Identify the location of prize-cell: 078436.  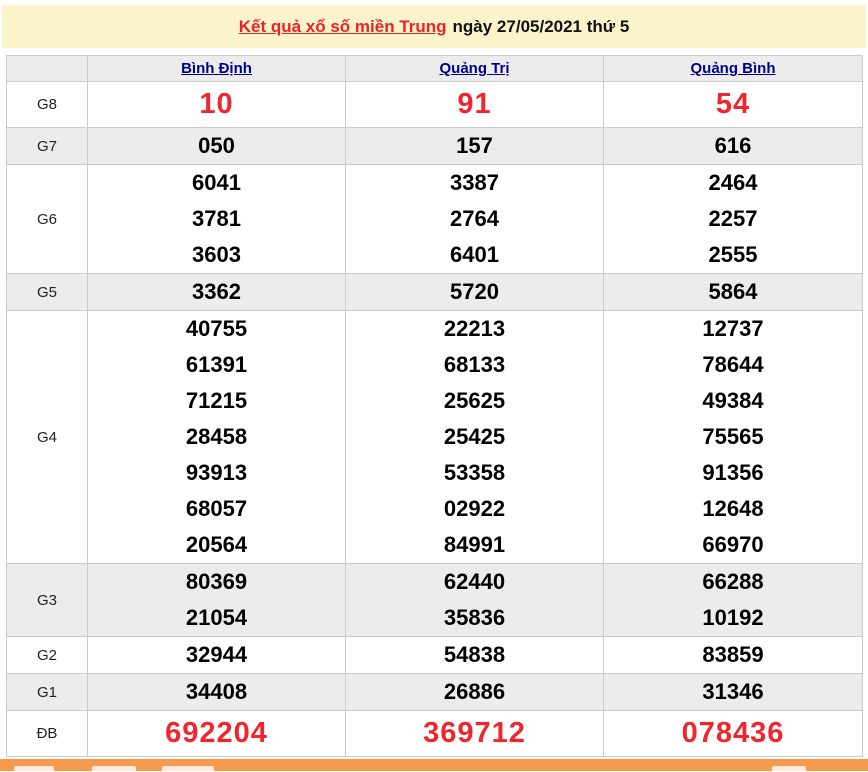
(733, 733).